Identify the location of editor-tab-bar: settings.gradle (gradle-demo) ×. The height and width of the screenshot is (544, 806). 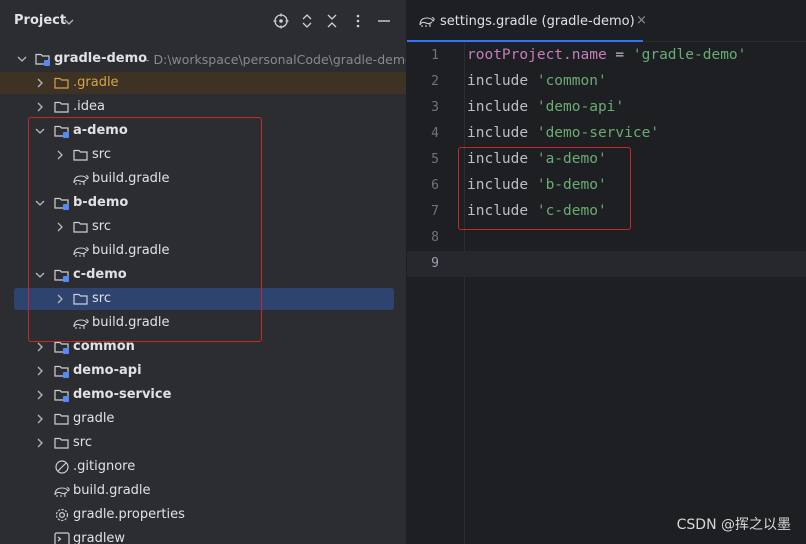
(606, 21).